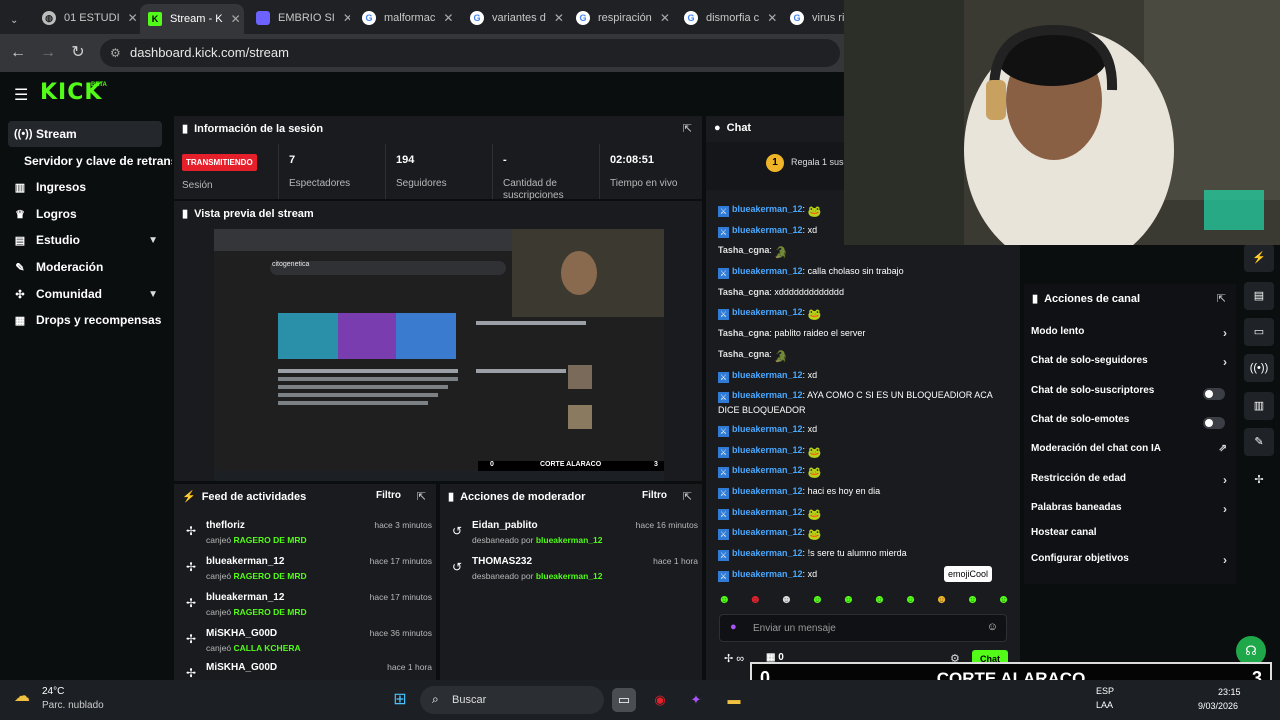 The width and height of the screenshot is (1280, 720). What do you see at coordinates (470, 53) in the screenshot?
I see `url-field: ⚙ dashboard.kick.com/stream` at bounding box center [470, 53].